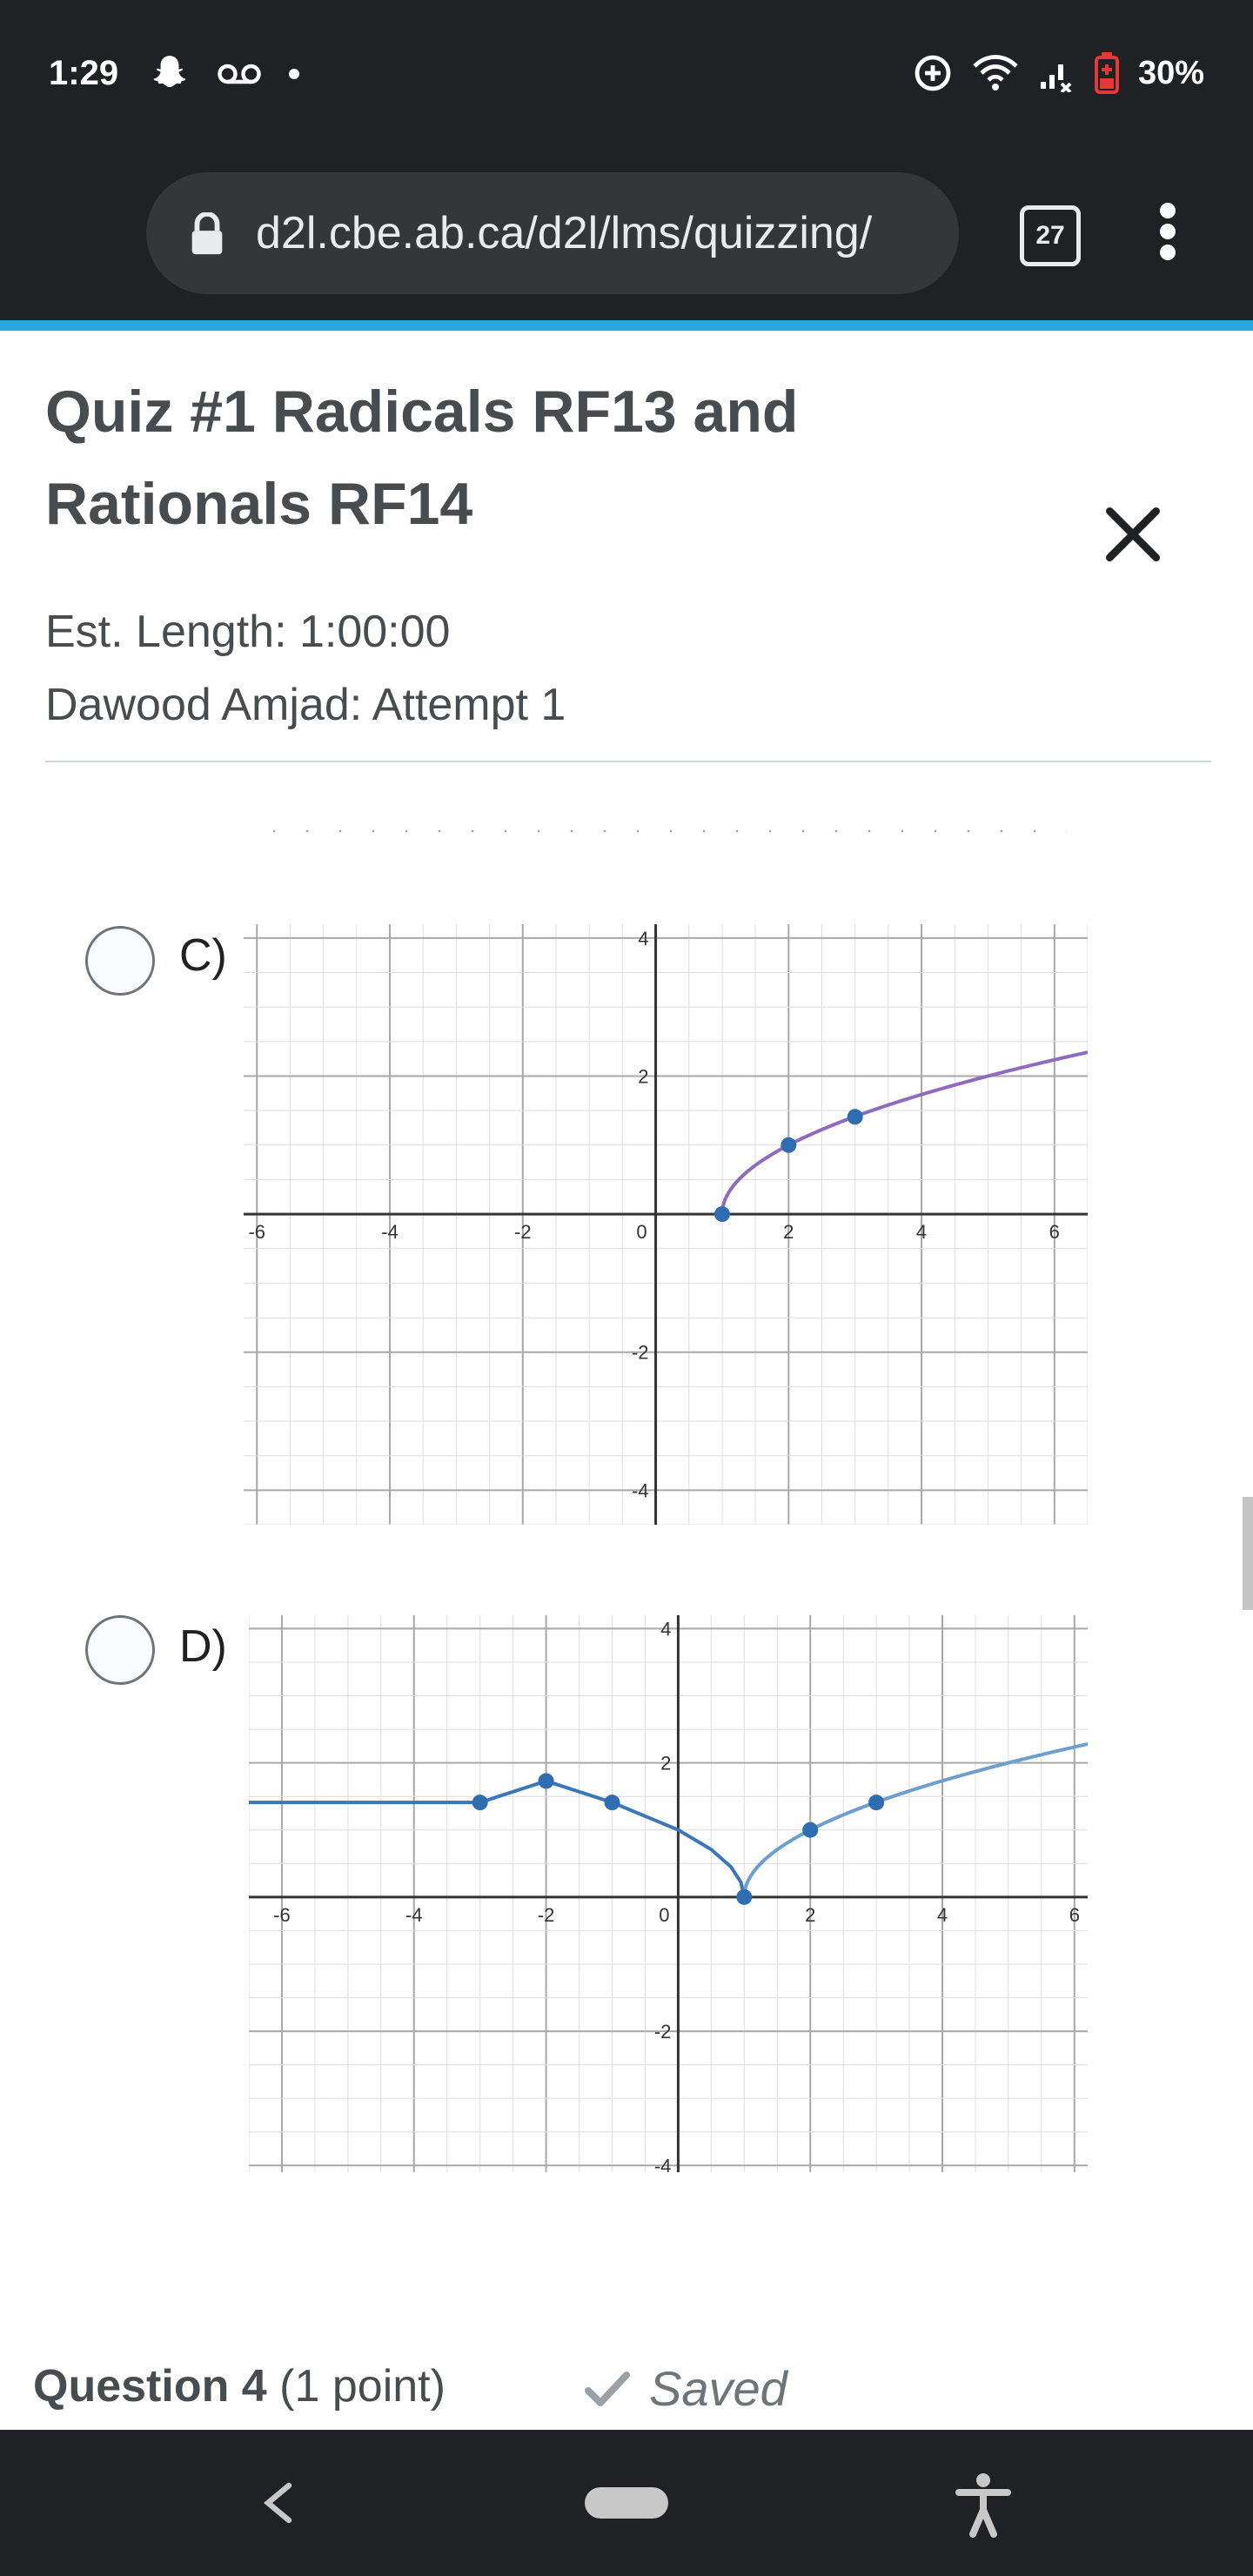 The height and width of the screenshot is (2576, 1253). I want to click on notification-icons, so click(224, 74).